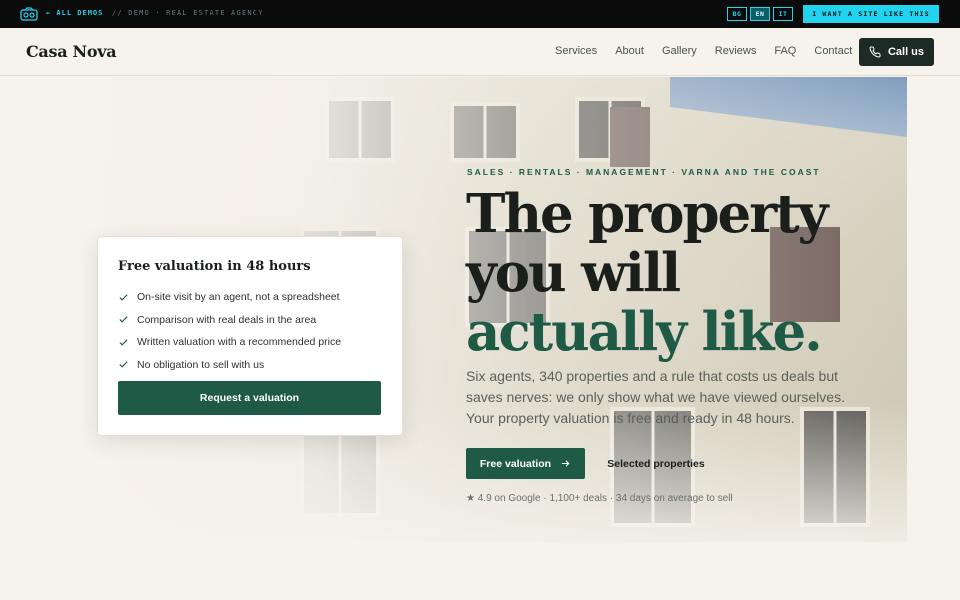 Image resolution: width=960 pixels, height=600 pixels. What do you see at coordinates (736, 51) in the screenshot?
I see `nav-reviews: Reviews` at bounding box center [736, 51].